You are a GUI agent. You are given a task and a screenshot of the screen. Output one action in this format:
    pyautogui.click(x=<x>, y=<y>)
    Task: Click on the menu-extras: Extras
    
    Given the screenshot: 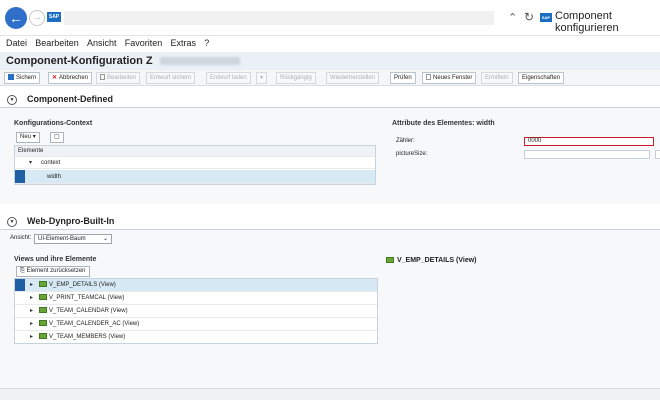 What is the action you would take?
    pyautogui.click(x=184, y=43)
    